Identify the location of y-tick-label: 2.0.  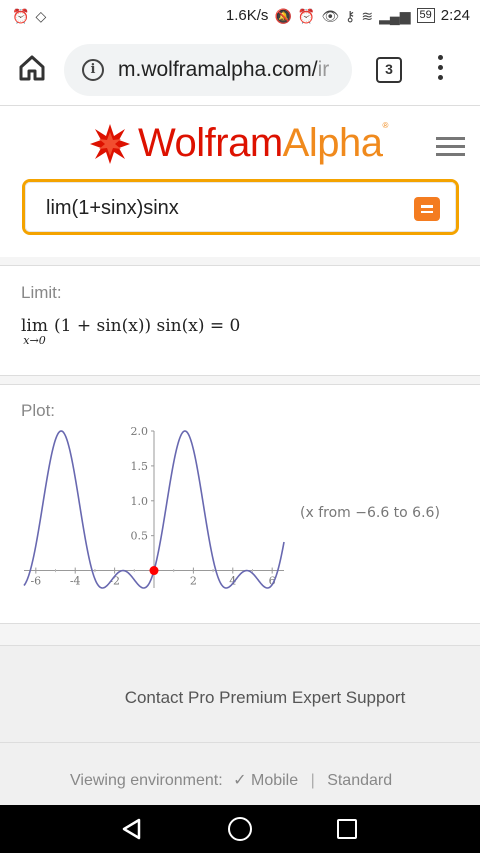
(140, 431).